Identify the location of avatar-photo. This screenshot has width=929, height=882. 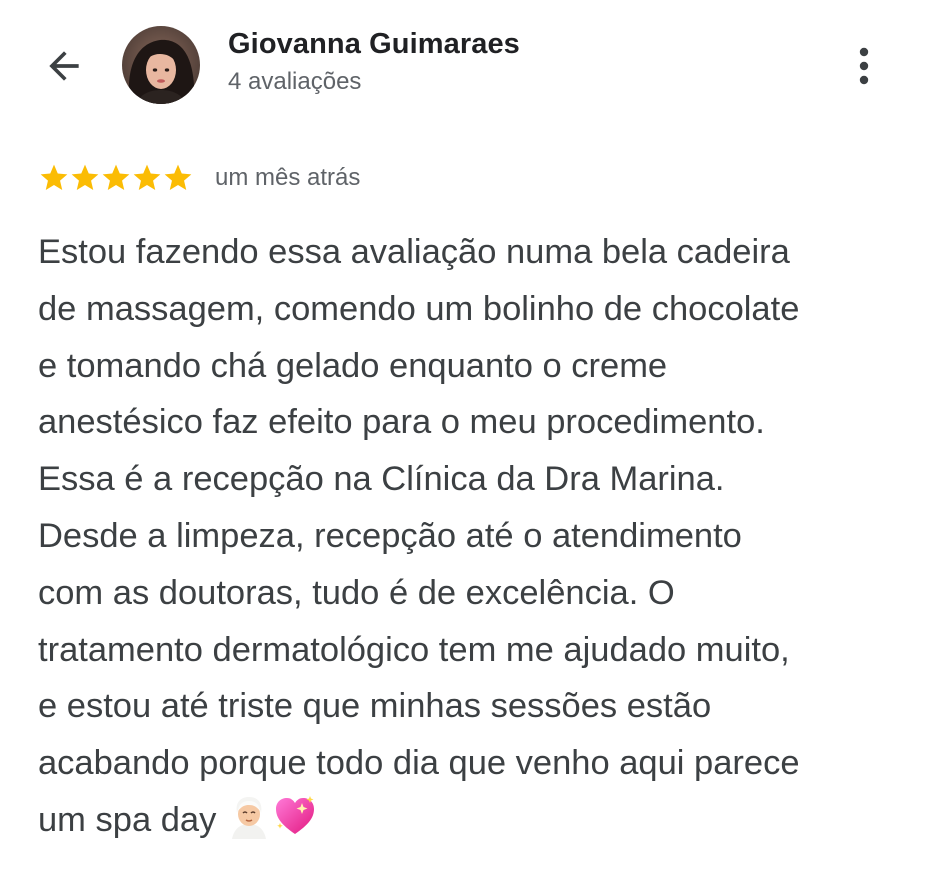
(161, 65).